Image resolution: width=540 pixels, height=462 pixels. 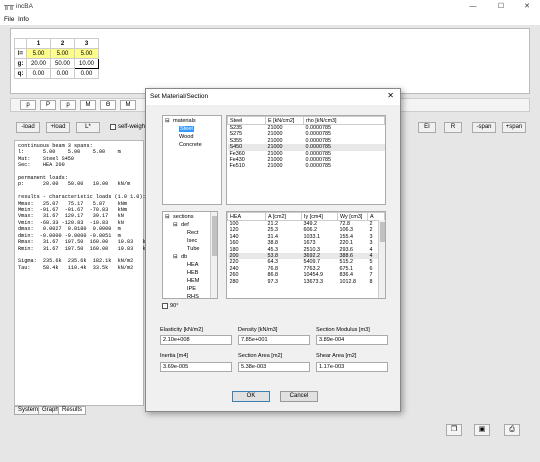 What do you see at coordinates (193, 265) in the screenshot?
I see `section-hea: HEA` at bounding box center [193, 265].